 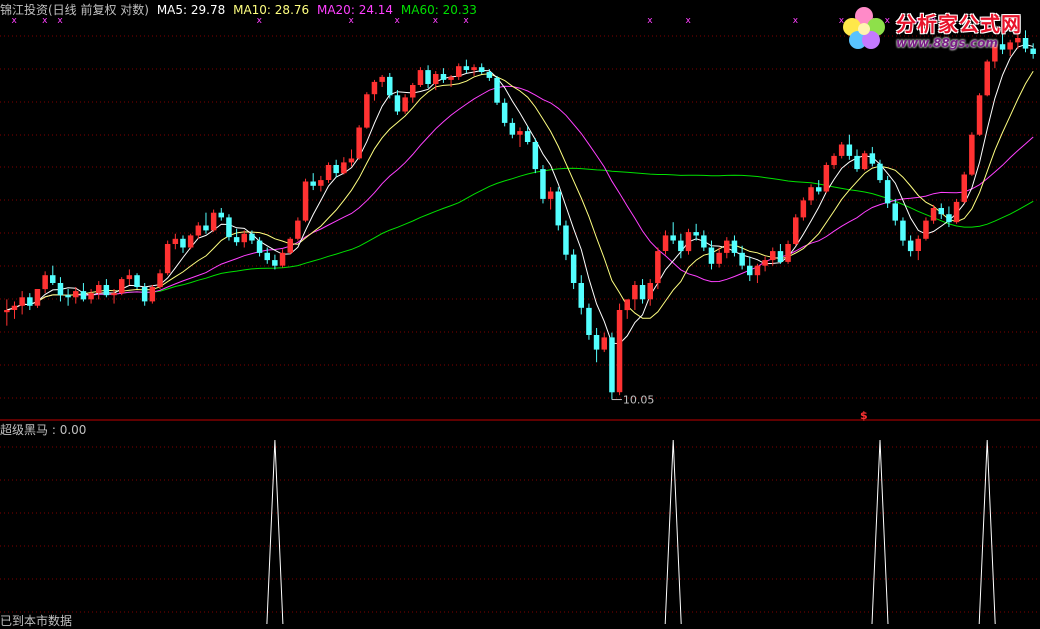 What do you see at coordinates (459, 10) in the screenshot?
I see `ma60-value: 20.33` at bounding box center [459, 10].